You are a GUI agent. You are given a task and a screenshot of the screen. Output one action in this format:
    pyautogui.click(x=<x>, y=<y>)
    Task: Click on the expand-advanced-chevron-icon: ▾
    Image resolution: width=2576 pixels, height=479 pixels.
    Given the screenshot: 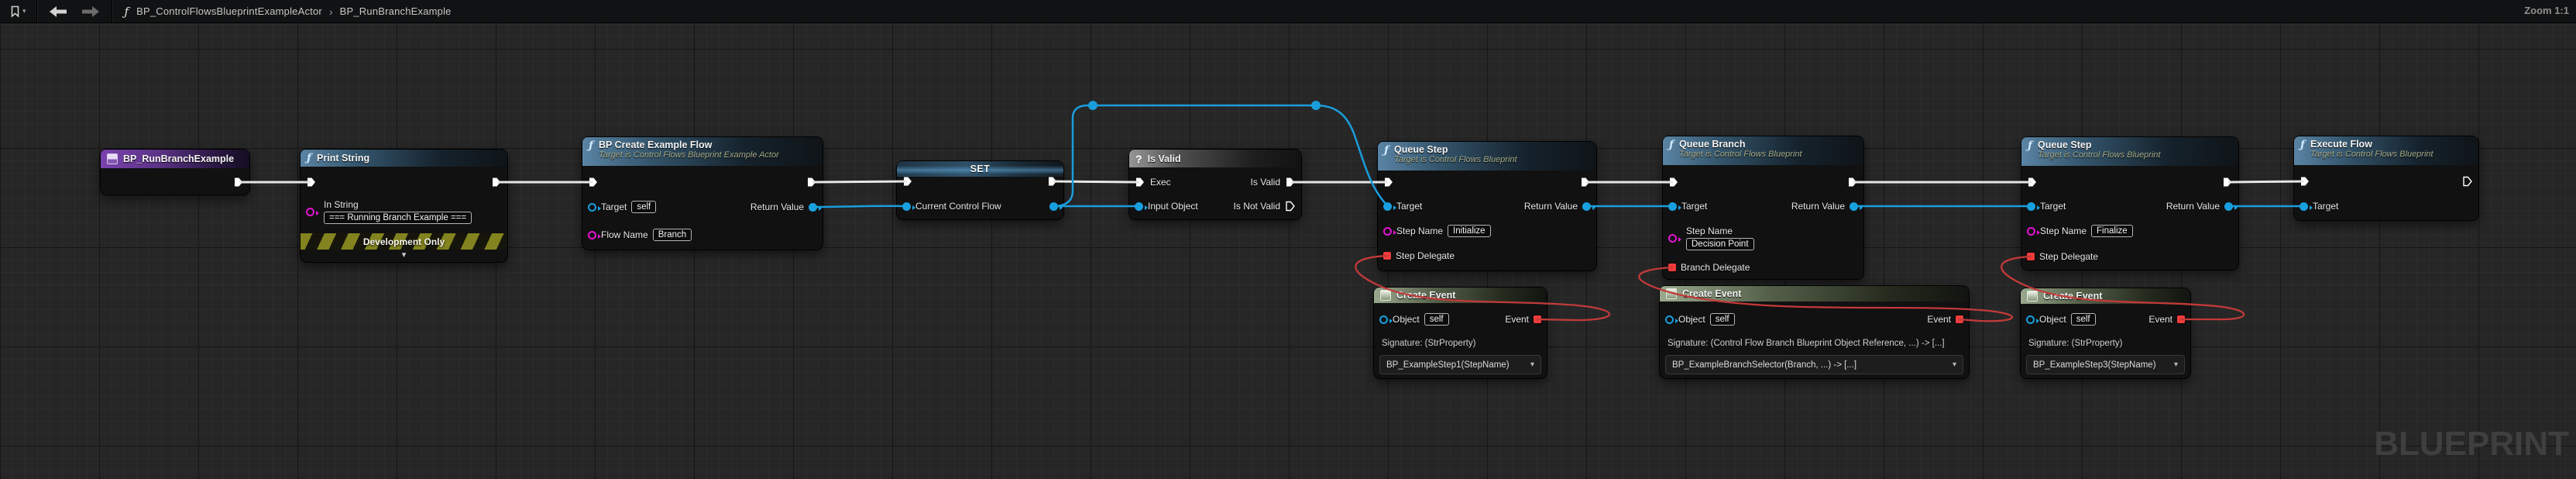 What is the action you would take?
    pyautogui.click(x=404, y=255)
    